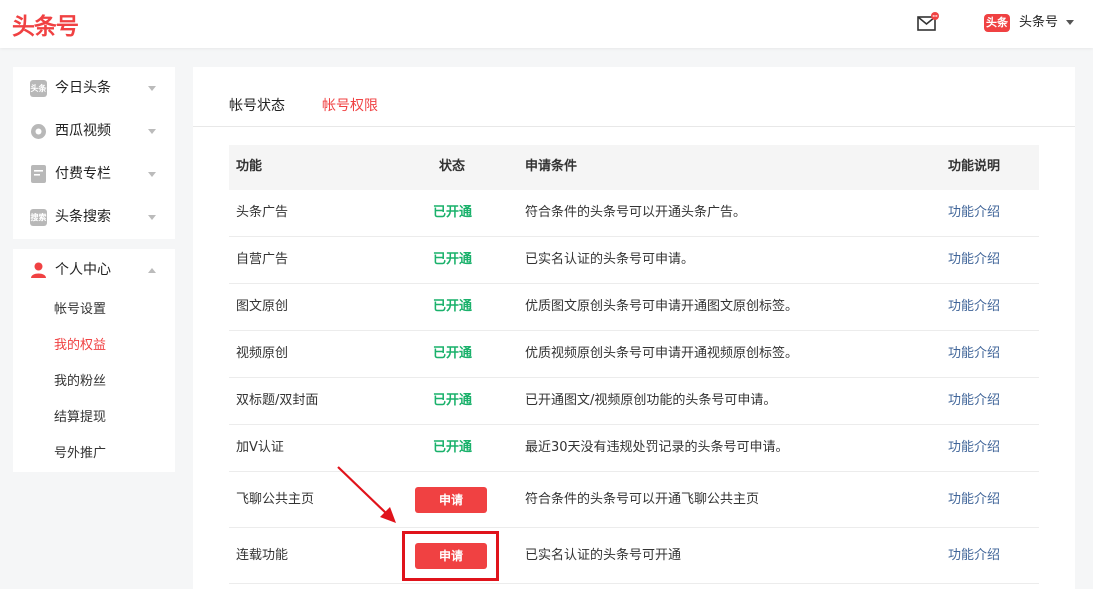 This screenshot has height=589, width=1093. I want to click on sidebar-item-personal-center: 个人中心, so click(94, 270).